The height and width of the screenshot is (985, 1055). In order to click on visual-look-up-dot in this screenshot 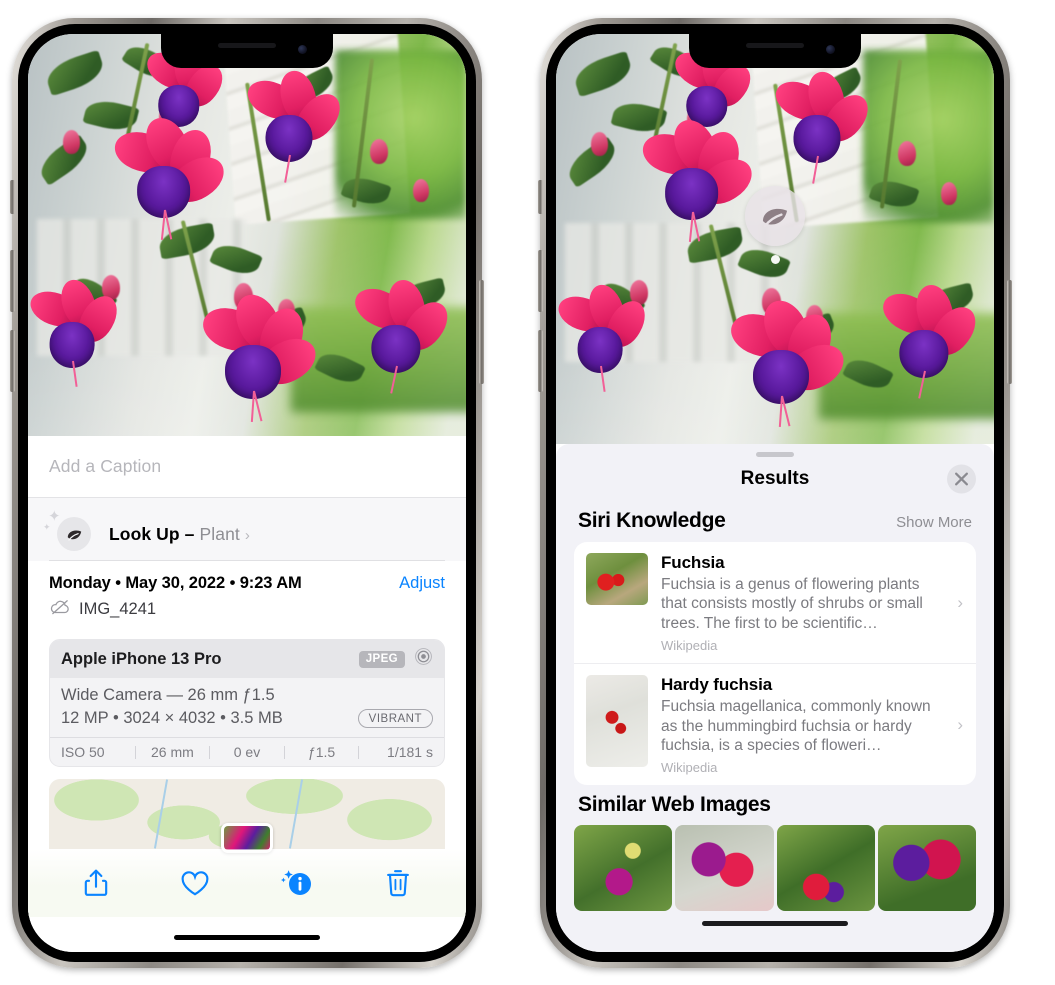, I will do `click(775, 259)`.